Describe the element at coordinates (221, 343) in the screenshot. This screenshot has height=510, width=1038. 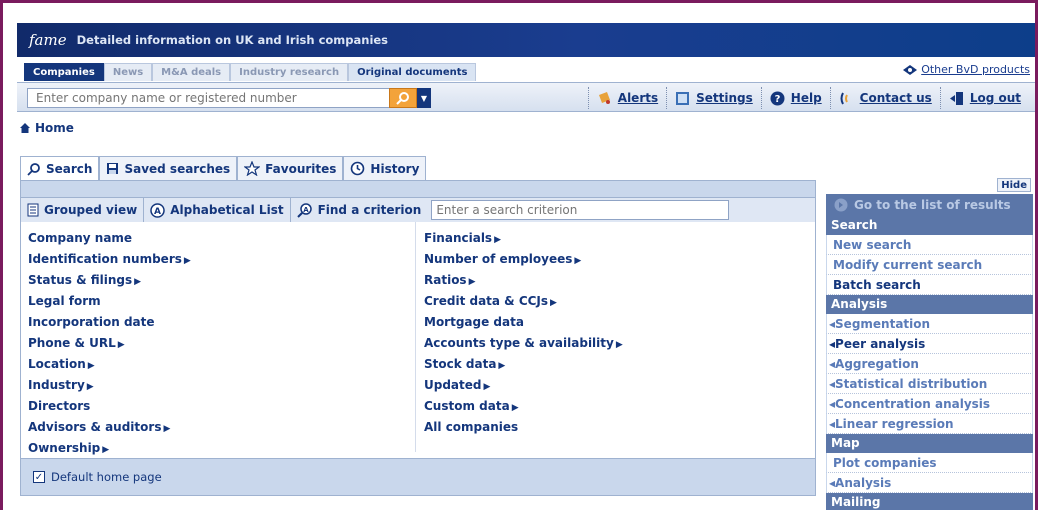
I see `criterion-item: Phone & URL ▶` at that location.